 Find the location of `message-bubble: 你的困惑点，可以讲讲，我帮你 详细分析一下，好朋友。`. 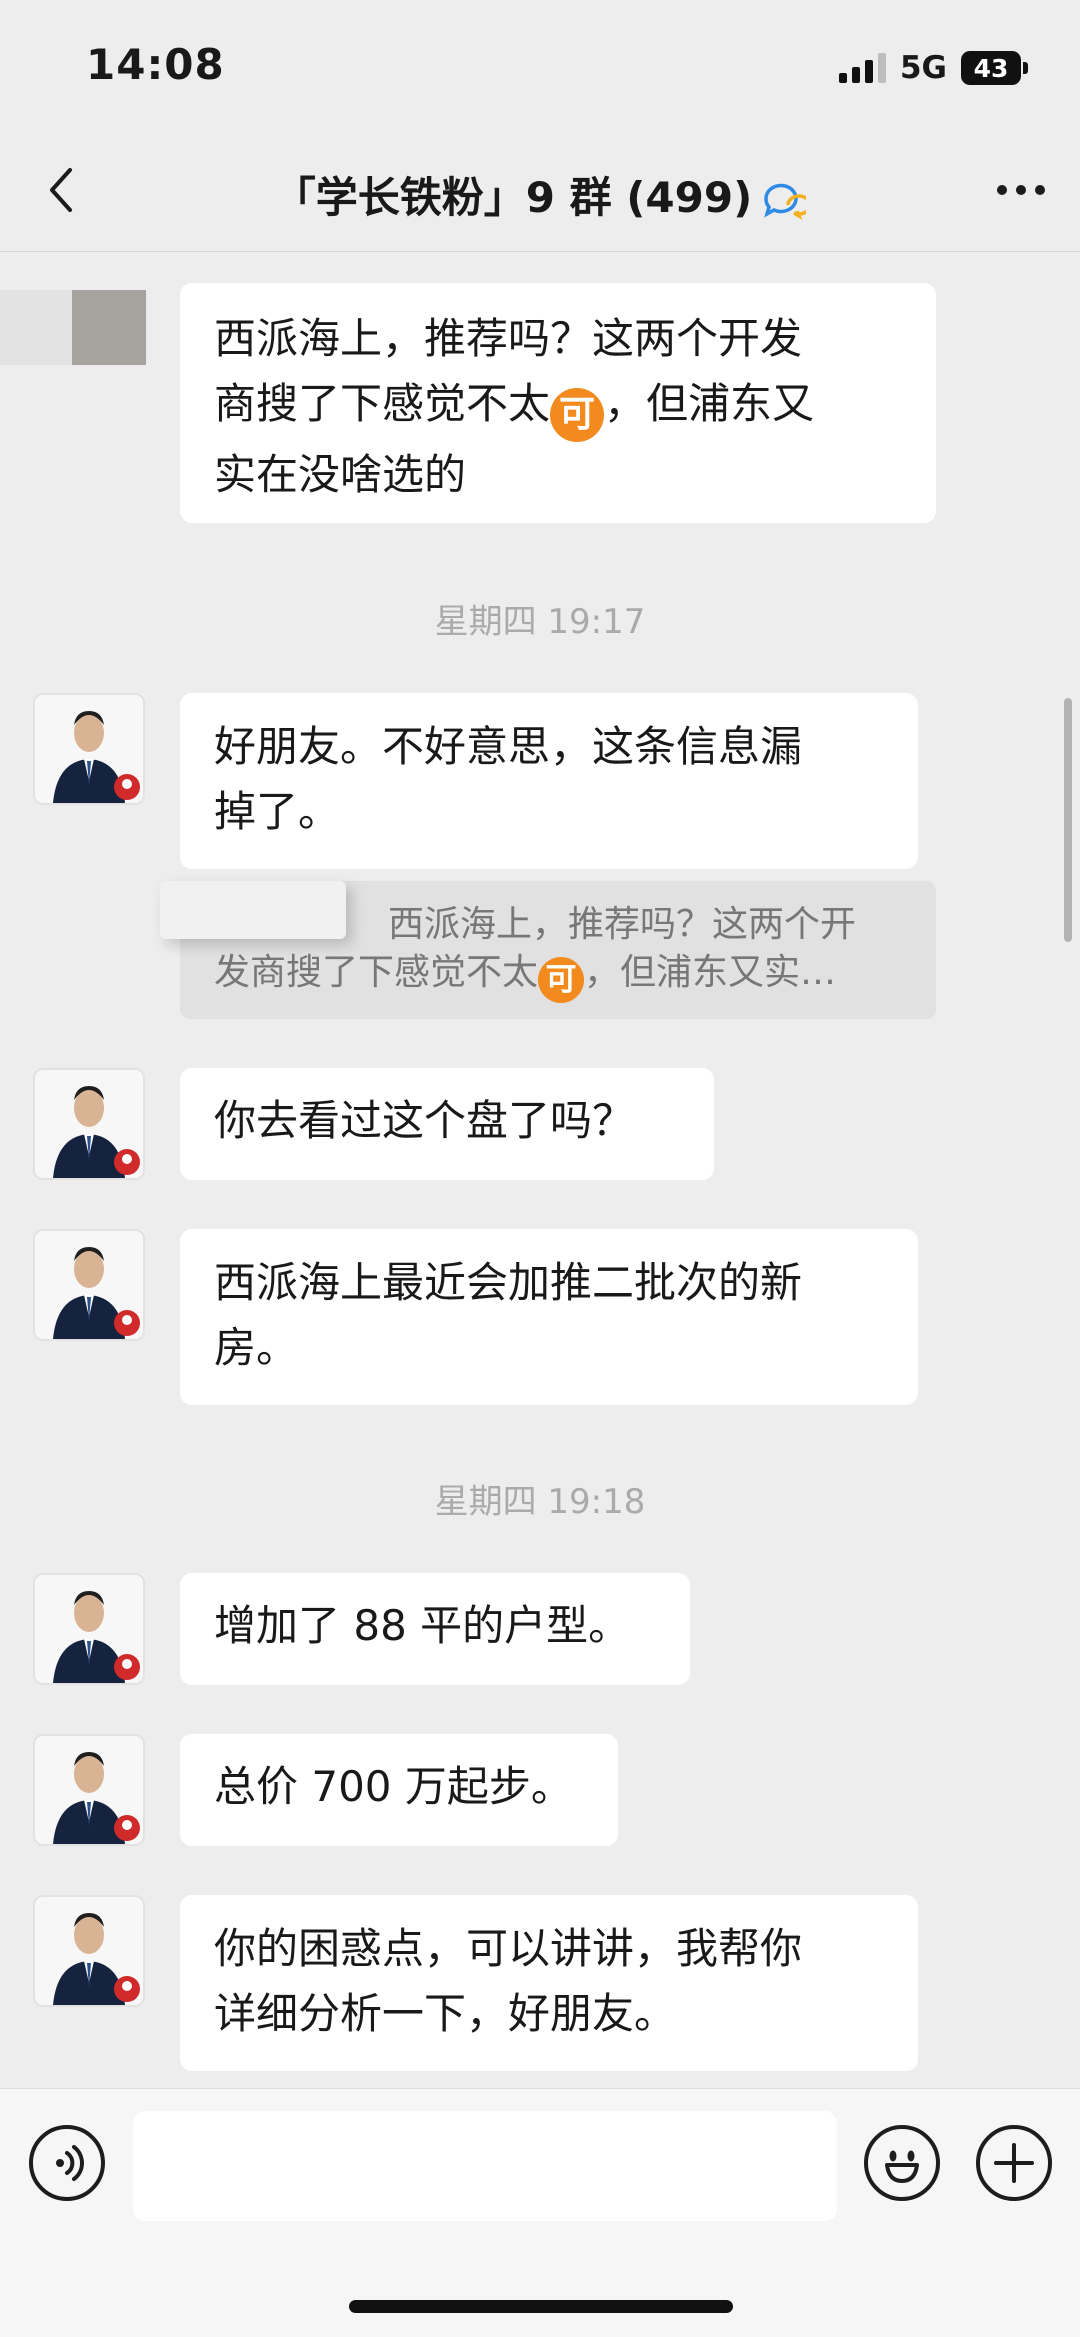

message-bubble: 你的困惑点，可以讲讲，我帮你 详细分析一下，好朋友。 is located at coordinates (549, 1983).